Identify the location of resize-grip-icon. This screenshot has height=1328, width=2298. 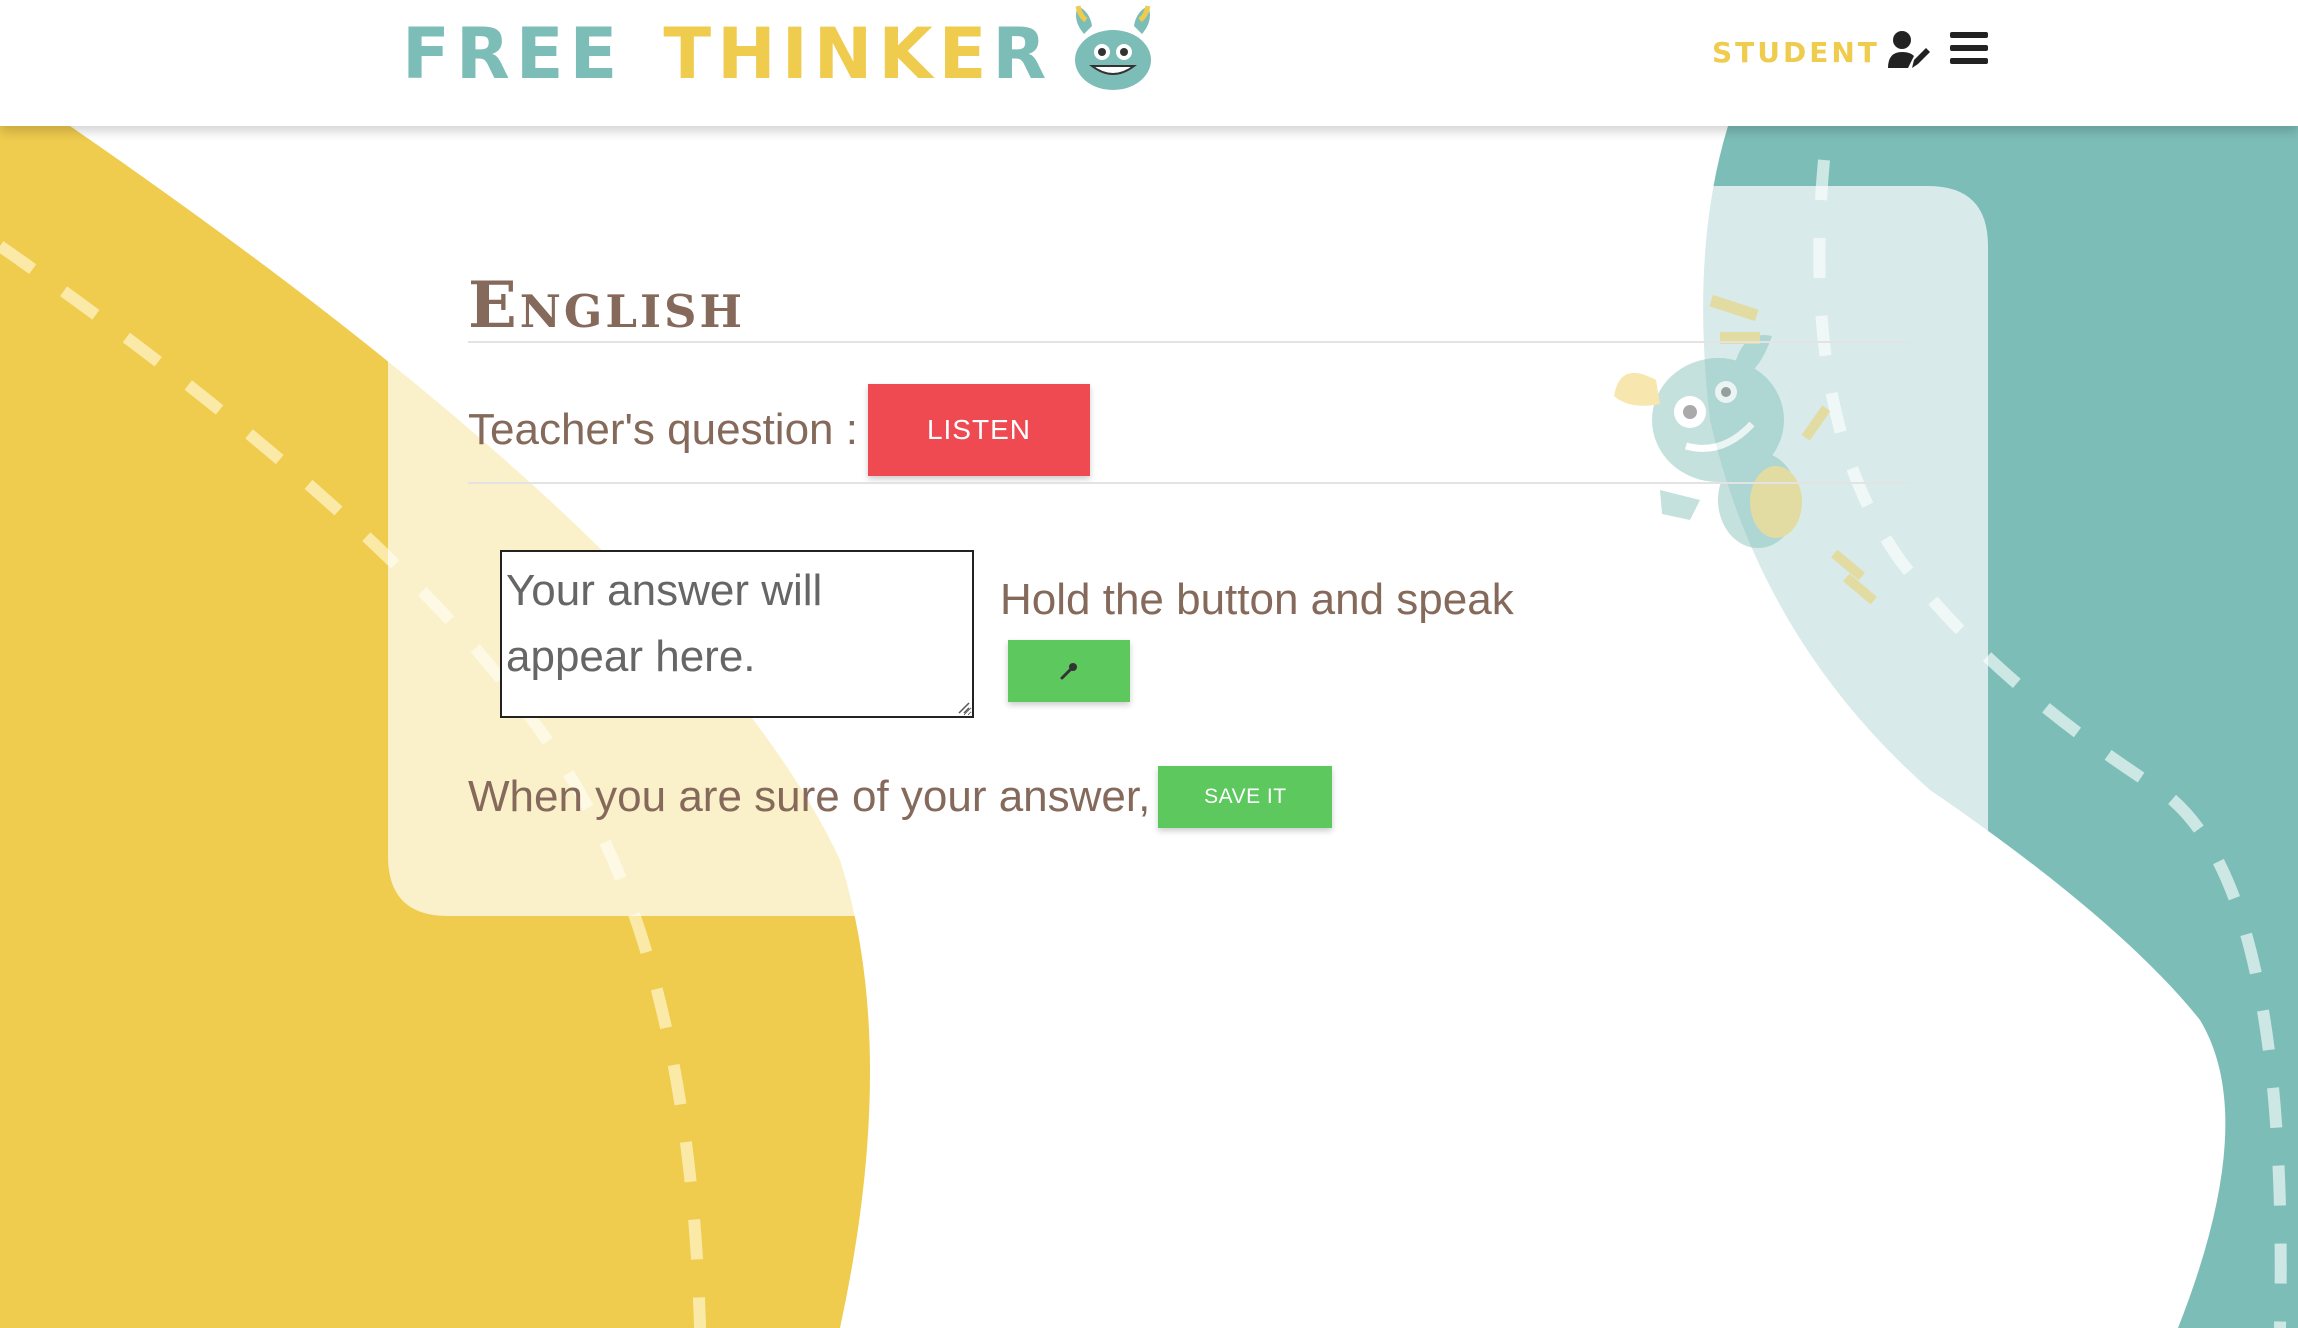
(963, 707).